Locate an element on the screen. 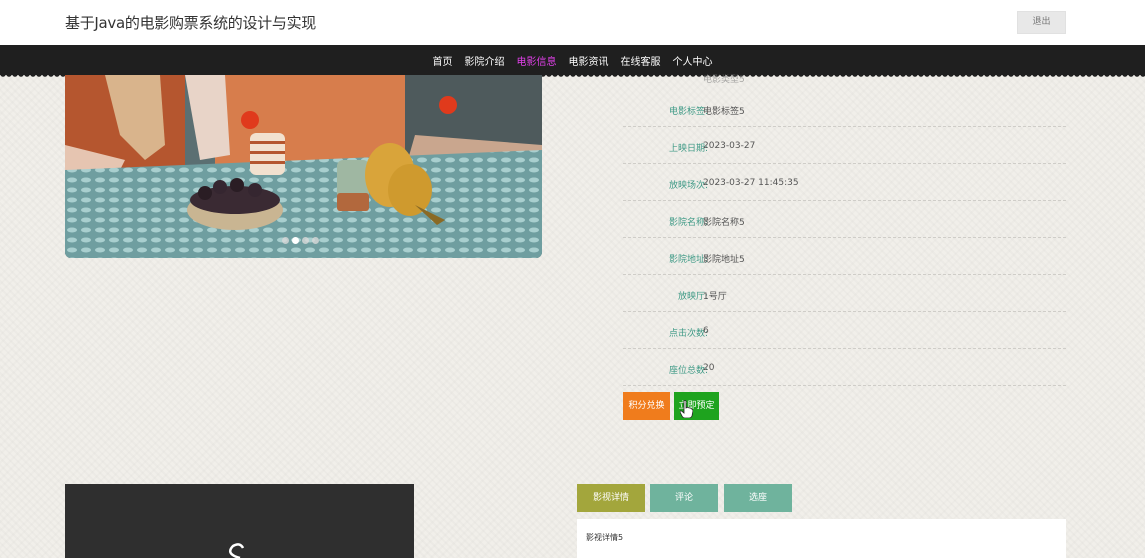  info-value: 20 is located at coordinates (709, 368).